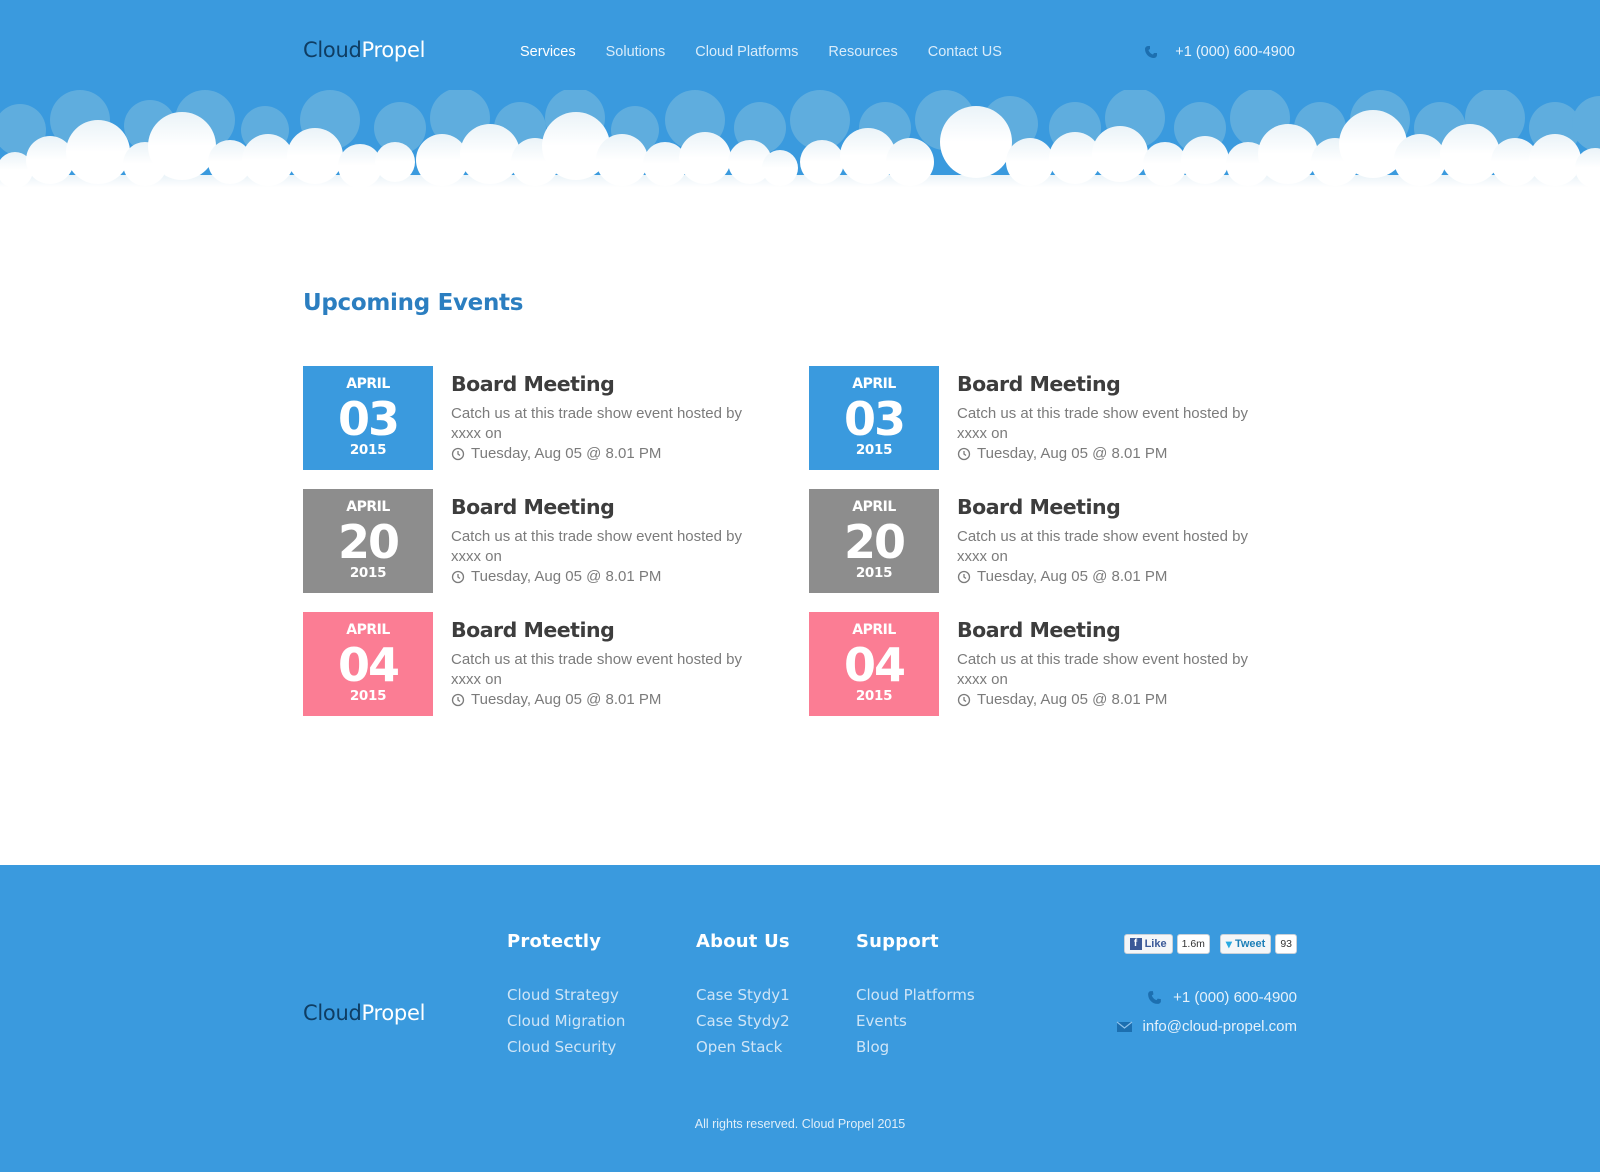  What do you see at coordinates (915, 1047) in the screenshot?
I see `footer-link-blog: Blog` at bounding box center [915, 1047].